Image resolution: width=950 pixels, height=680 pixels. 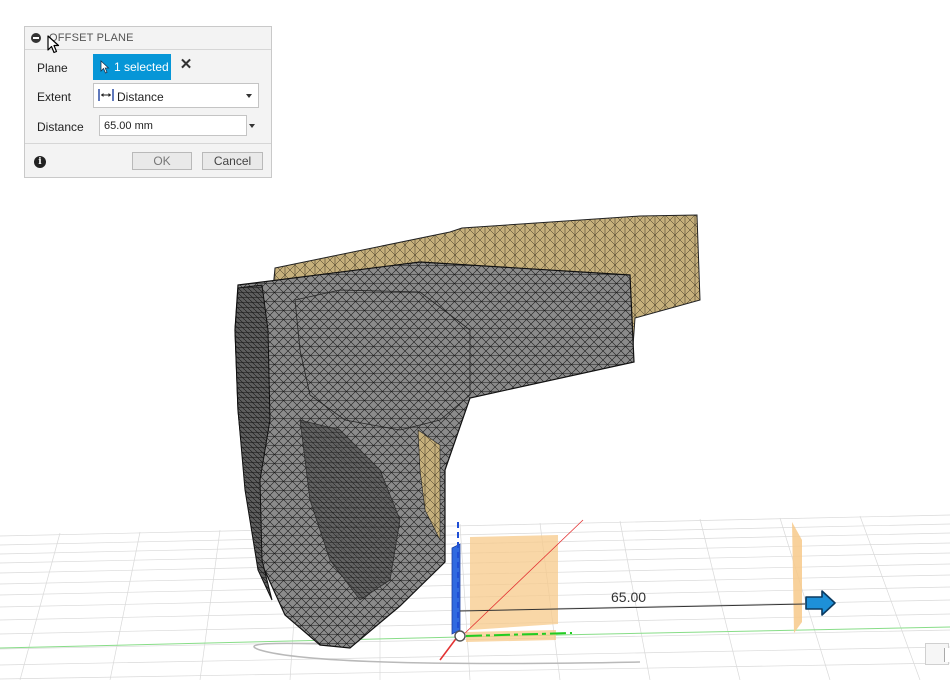 I want to click on extent-row: Extent Distance, so click(x=148, y=97).